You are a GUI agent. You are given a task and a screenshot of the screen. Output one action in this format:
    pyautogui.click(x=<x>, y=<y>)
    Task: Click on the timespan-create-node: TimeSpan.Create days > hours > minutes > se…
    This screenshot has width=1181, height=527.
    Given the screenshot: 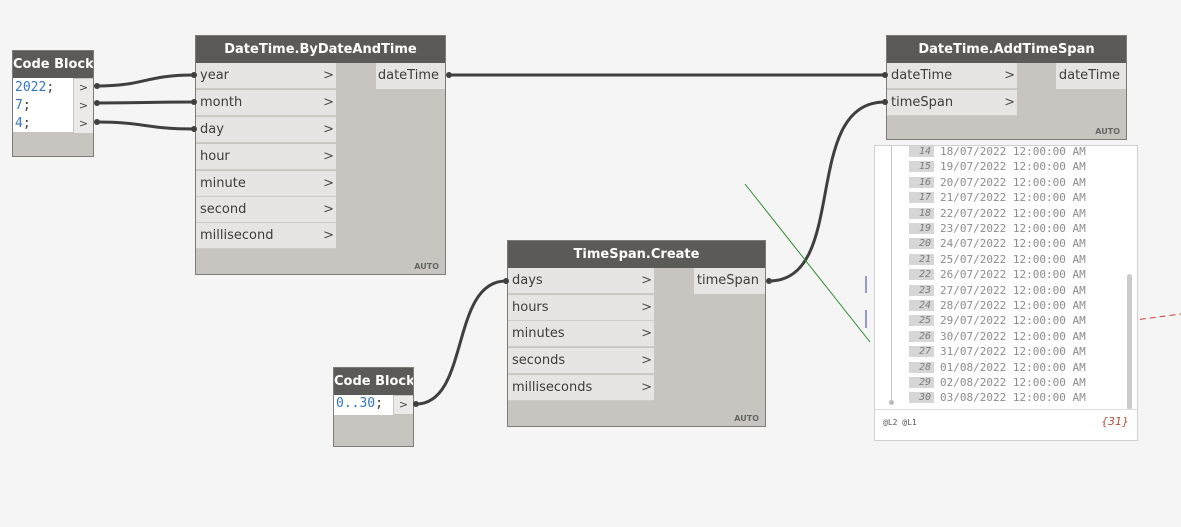 What is the action you would take?
    pyautogui.click(x=636, y=333)
    